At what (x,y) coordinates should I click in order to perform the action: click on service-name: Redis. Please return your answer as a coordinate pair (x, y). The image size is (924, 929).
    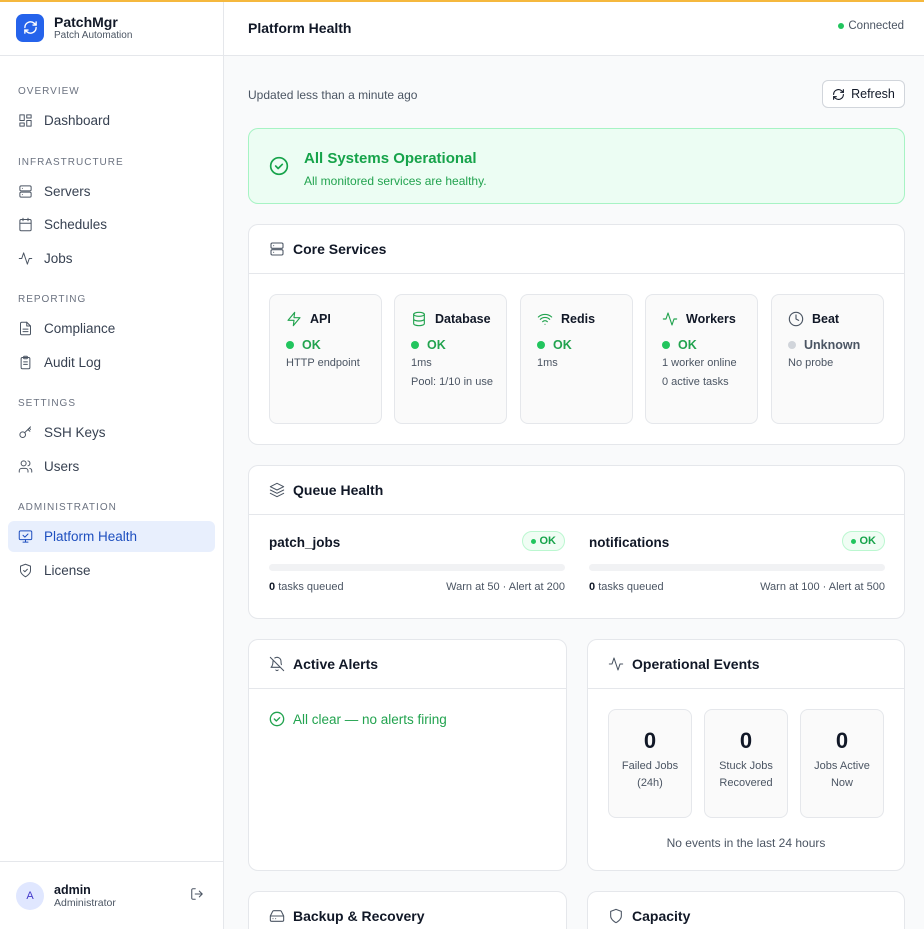
    Looking at the image, I should click on (578, 319).